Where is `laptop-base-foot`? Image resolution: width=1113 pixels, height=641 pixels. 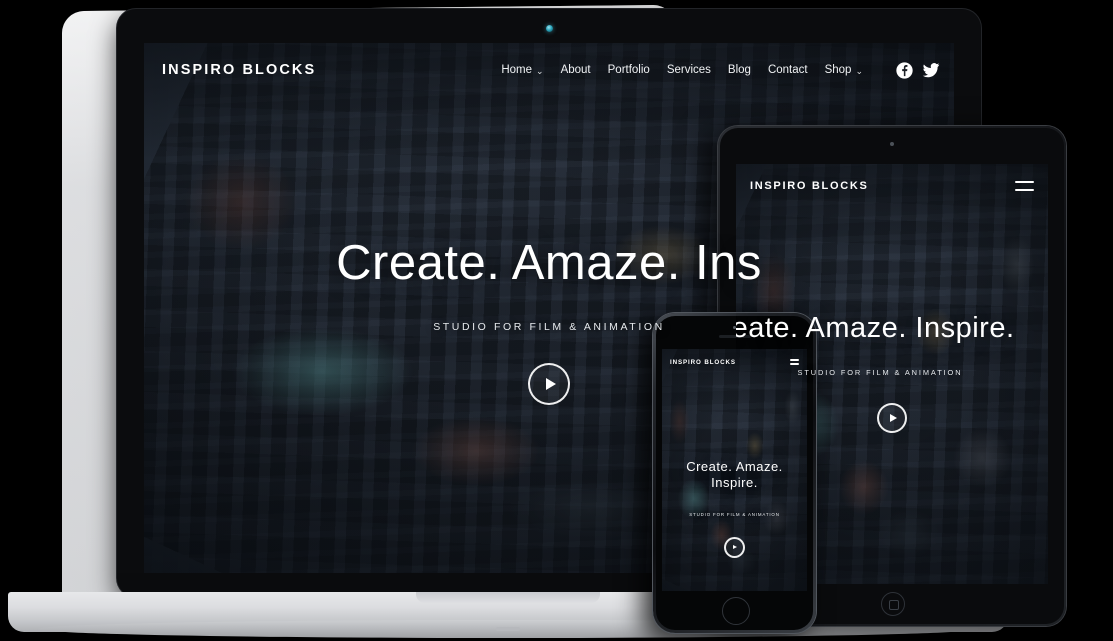
laptop-base-foot is located at coordinates (508, 629).